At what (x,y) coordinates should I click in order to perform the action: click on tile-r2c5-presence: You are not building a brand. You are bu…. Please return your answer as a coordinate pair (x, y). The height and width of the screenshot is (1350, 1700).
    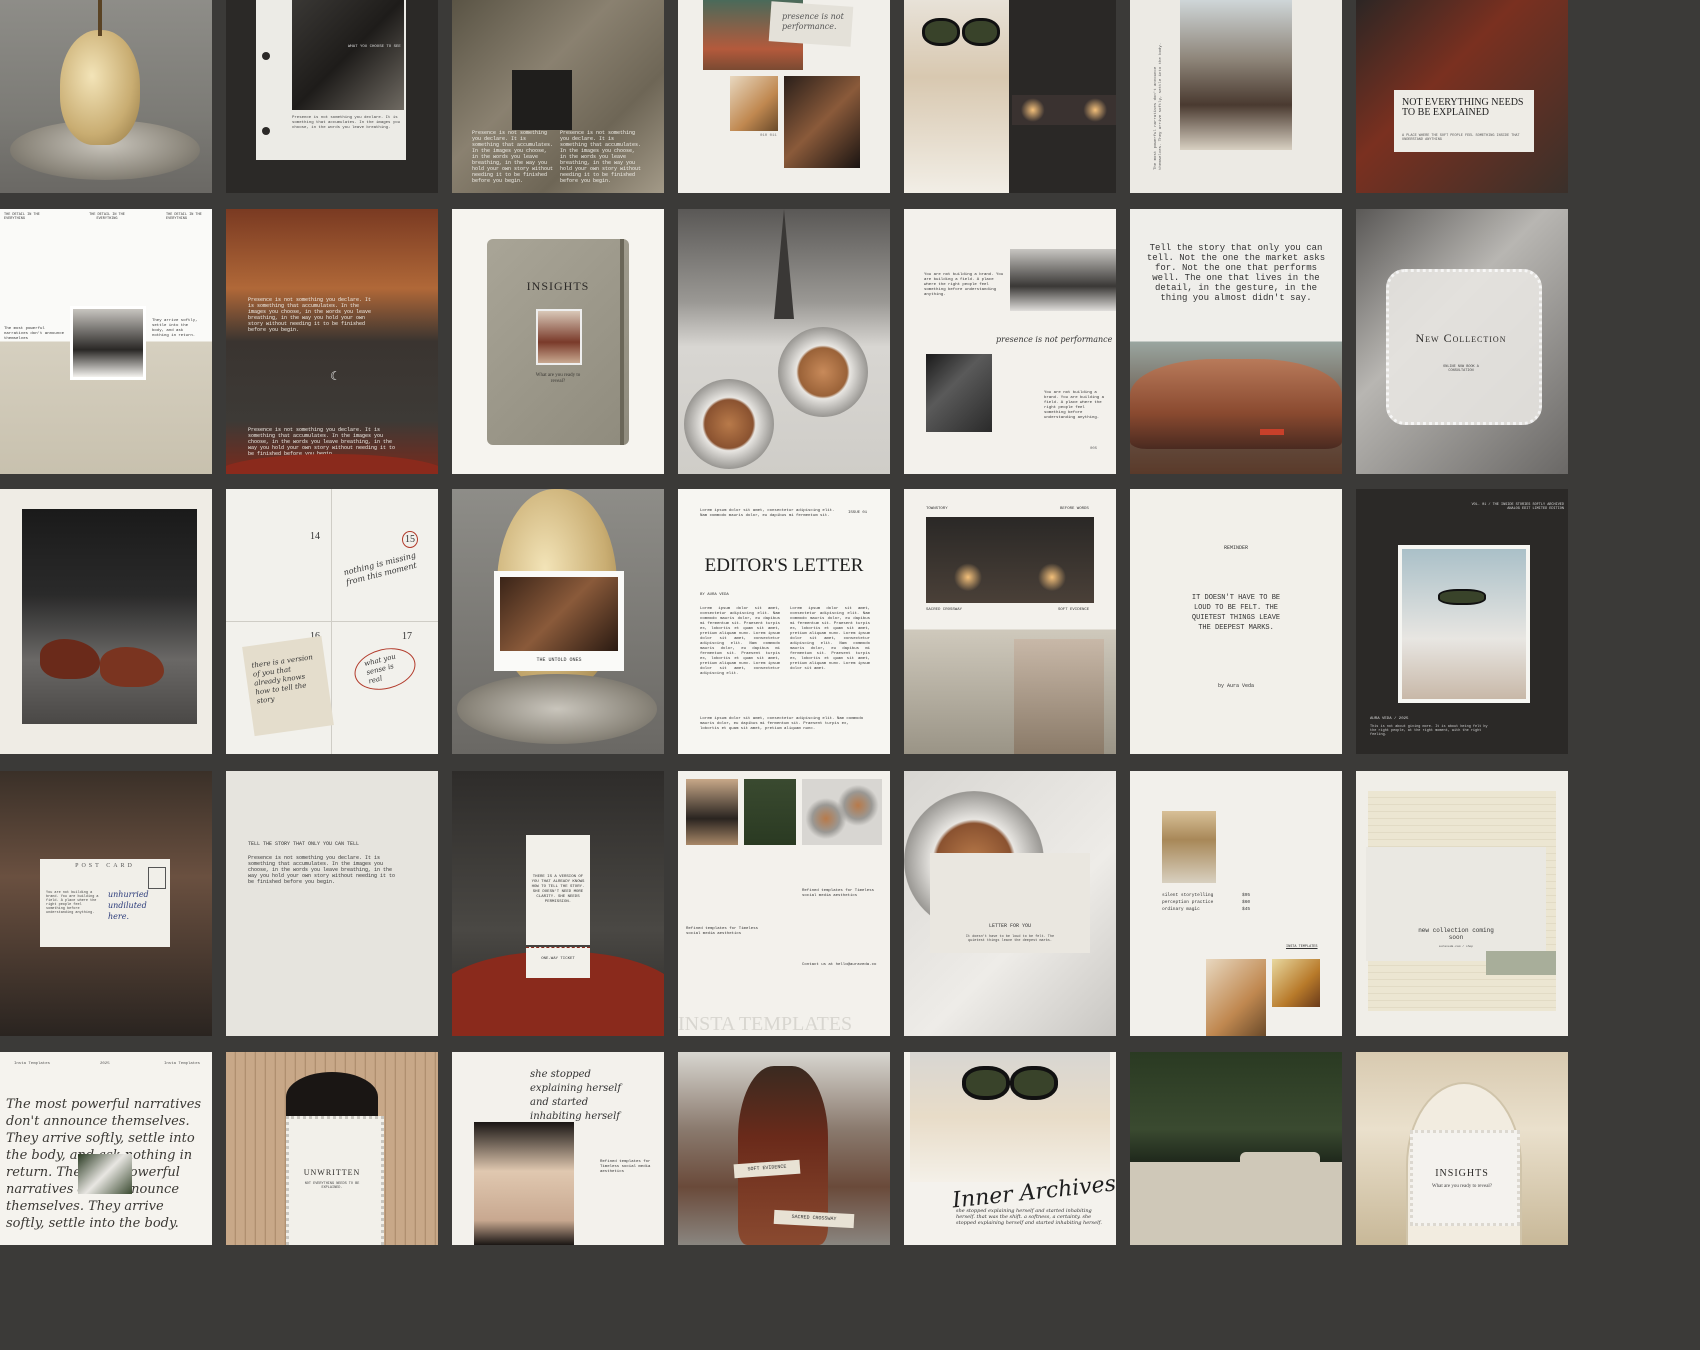
    Looking at the image, I should click on (1010, 341).